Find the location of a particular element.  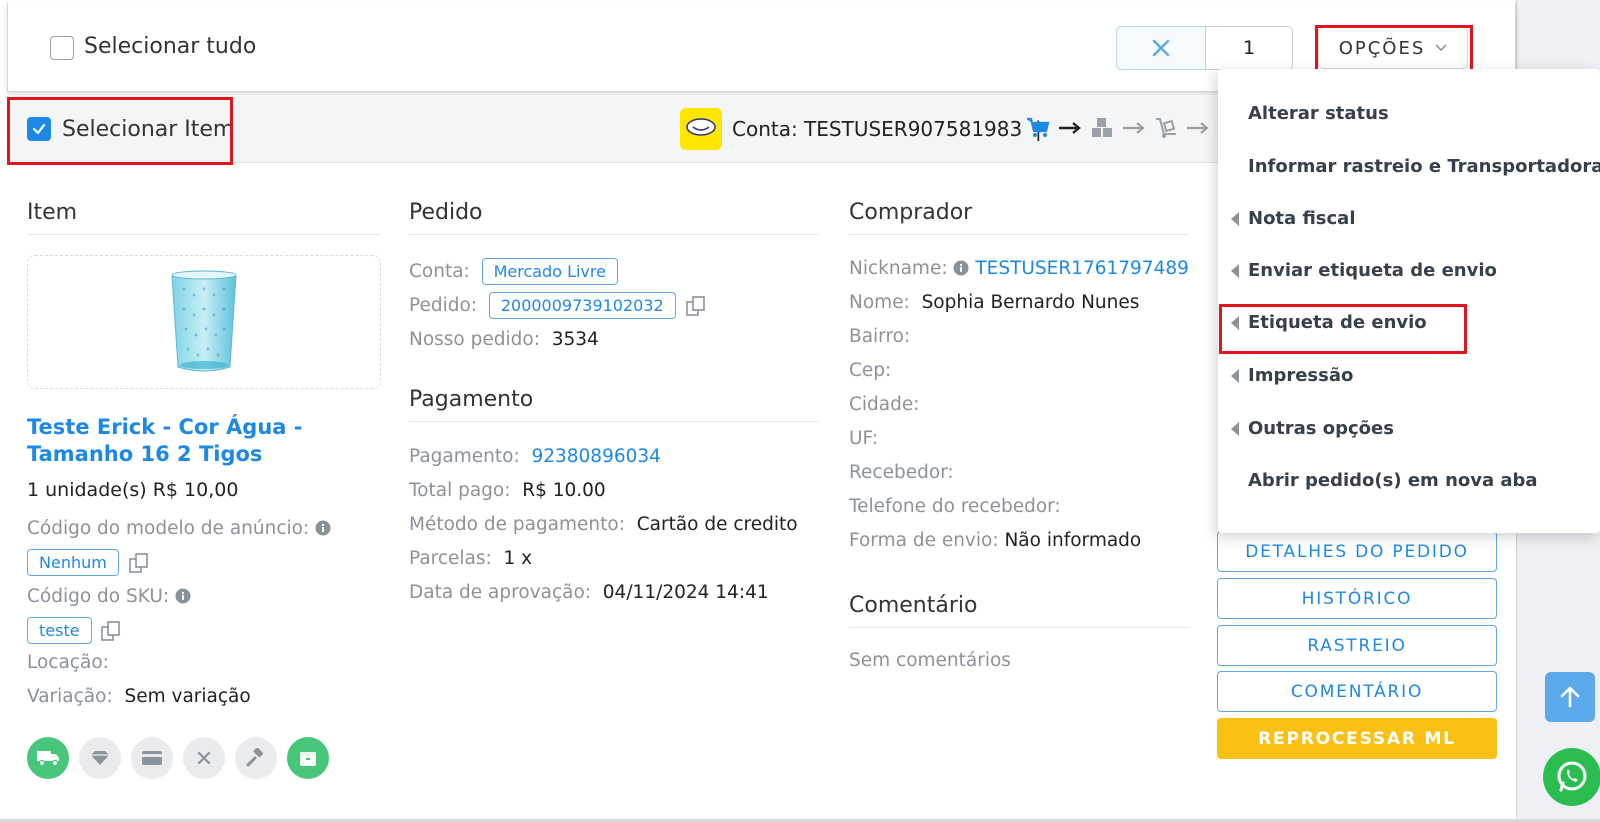

total-paid-row: Total pago: R$ 10.00 is located at coordinates (507, 490).